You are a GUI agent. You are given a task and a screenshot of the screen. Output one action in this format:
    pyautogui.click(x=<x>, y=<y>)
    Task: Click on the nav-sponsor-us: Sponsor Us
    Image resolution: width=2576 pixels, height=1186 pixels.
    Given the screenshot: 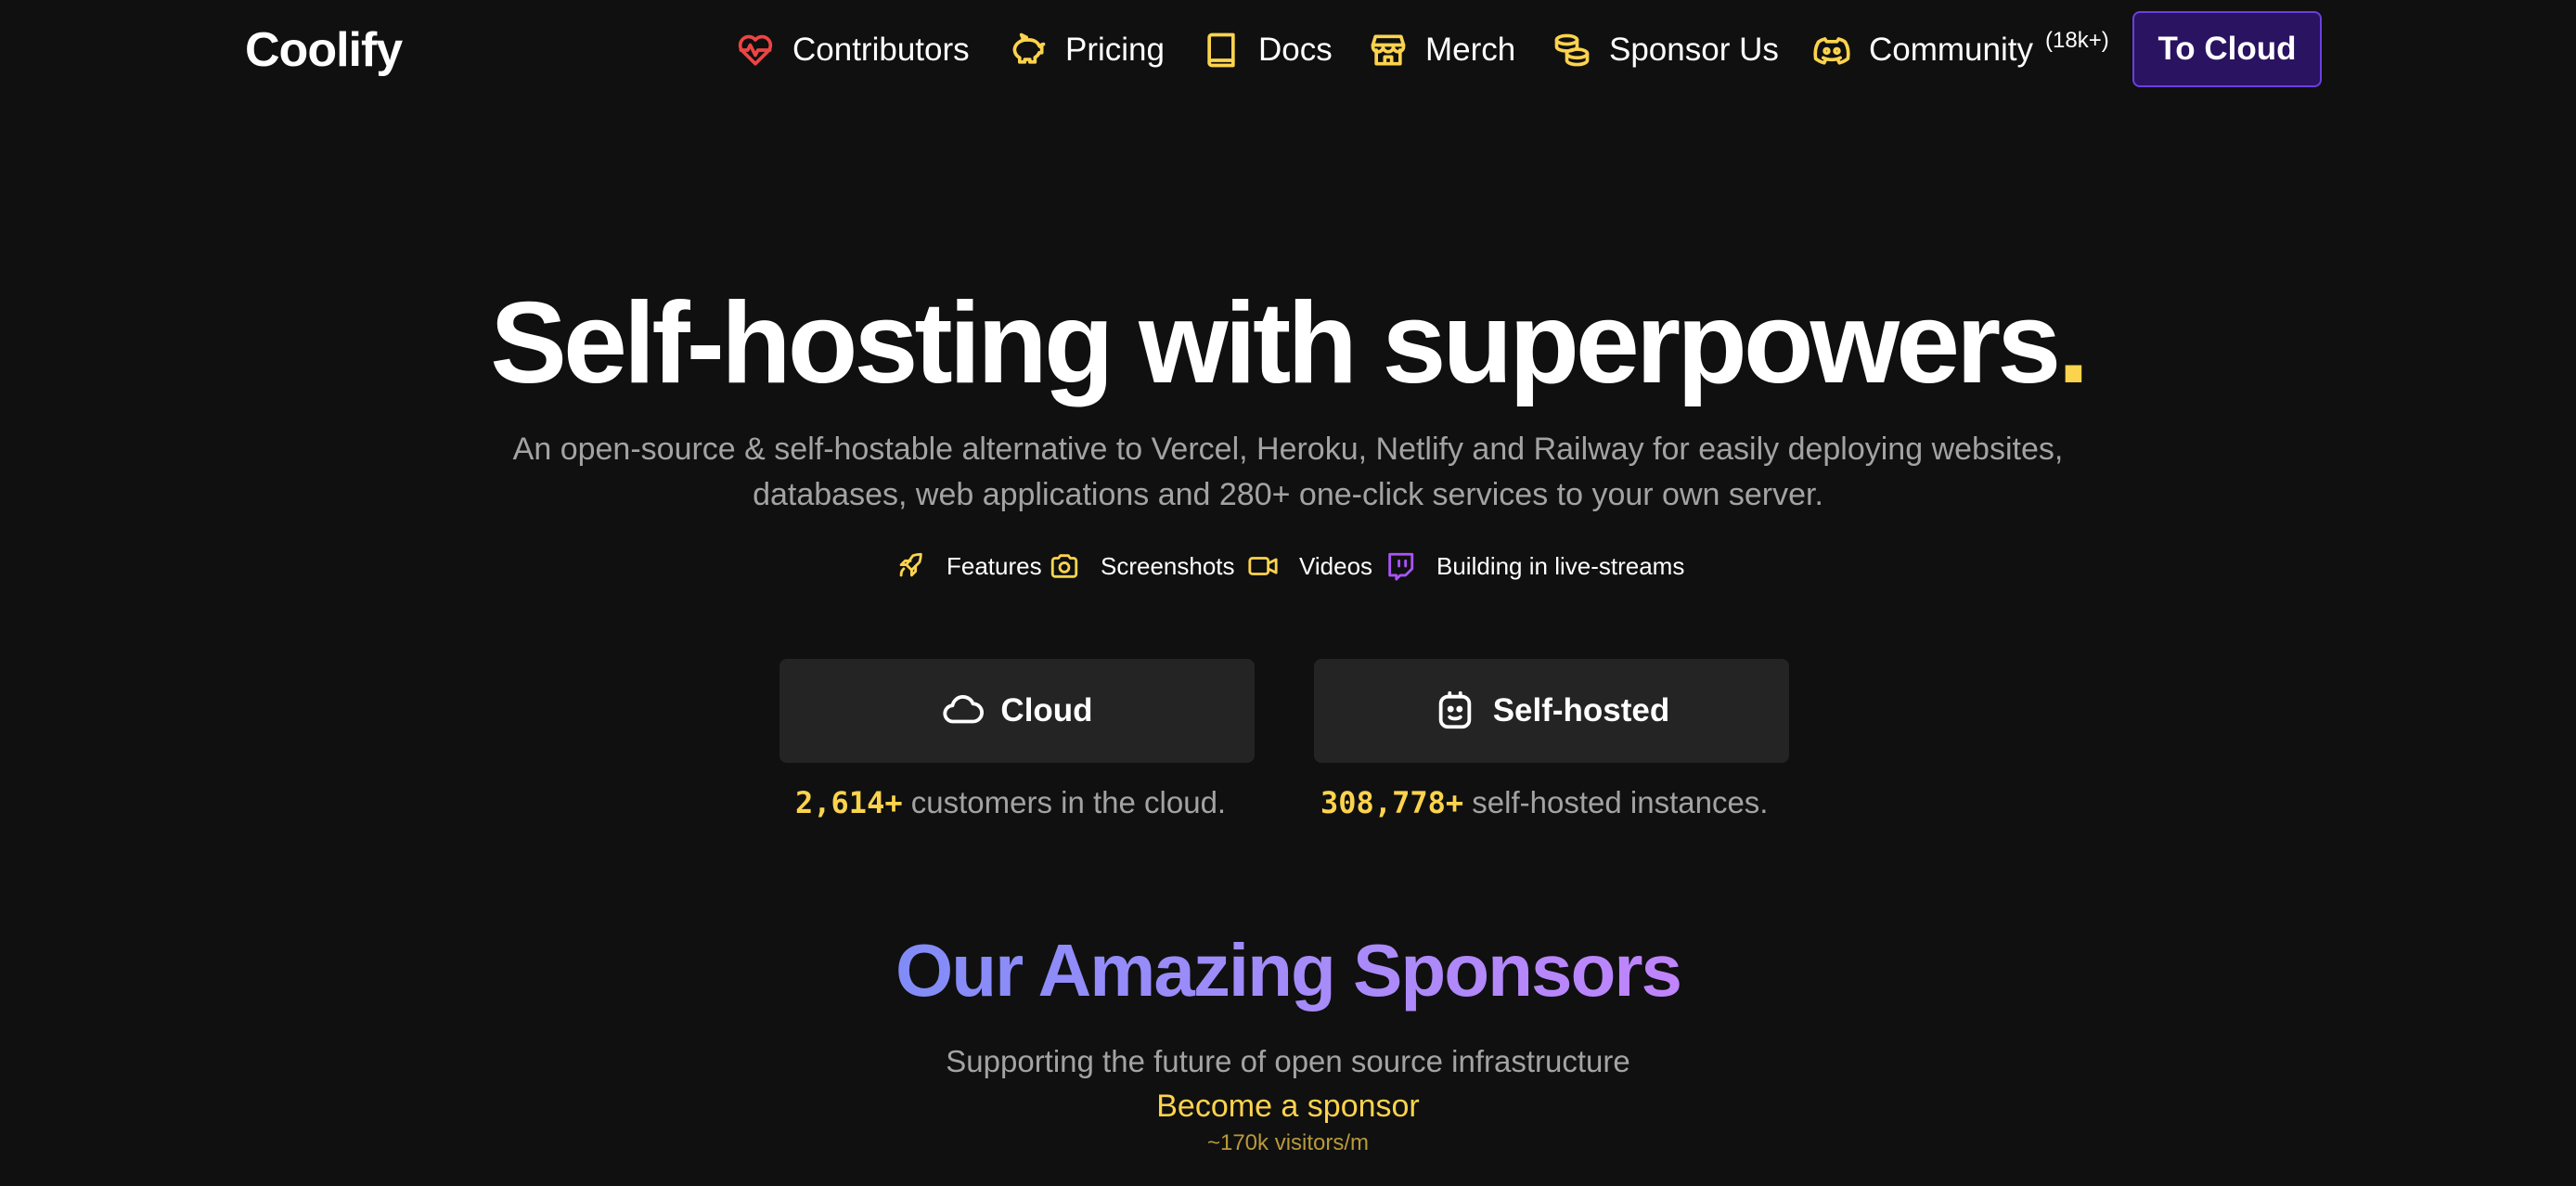 What is the action you would take?
    pyautogui.click(x=1665, y=50)
    